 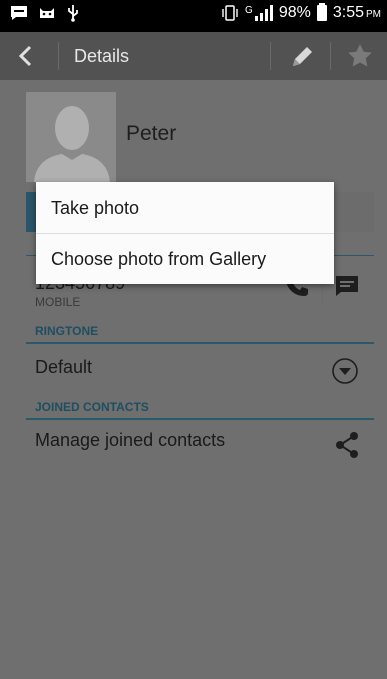 I want to click on status-bar: G 98% 3:55 PM, so click(x=193, y=16).